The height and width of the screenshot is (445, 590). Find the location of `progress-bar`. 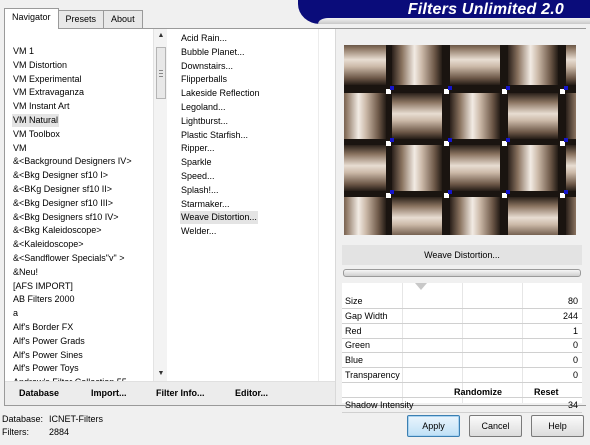

progress-bar is located at coordinates (462, 273).